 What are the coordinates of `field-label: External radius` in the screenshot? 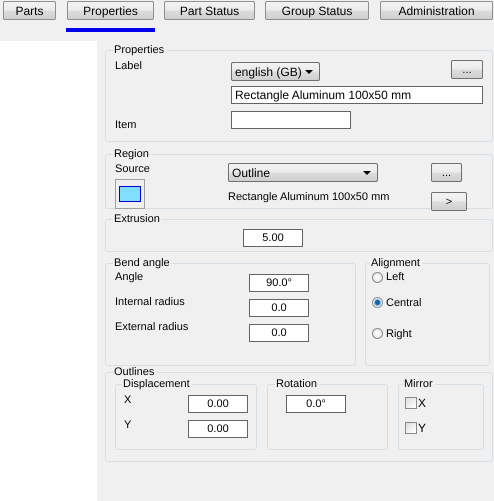 It's located at (152, 326).